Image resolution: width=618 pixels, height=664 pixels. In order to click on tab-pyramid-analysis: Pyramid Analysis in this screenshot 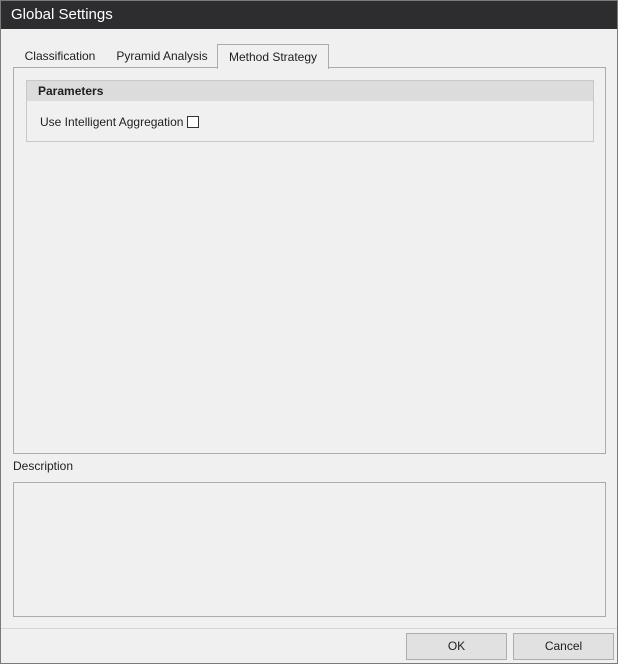, I will do `click(162, 56)`.